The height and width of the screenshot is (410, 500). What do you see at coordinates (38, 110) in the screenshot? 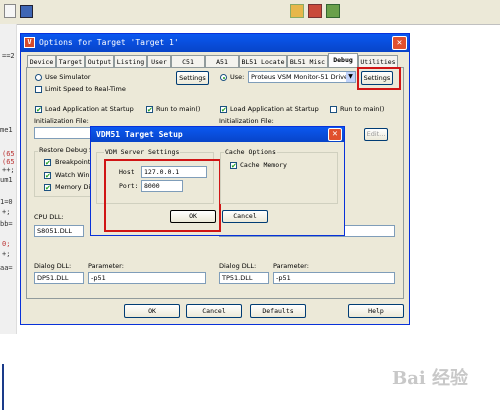
I see `load-app-checkbox: ✔` at bounding box center [38, 110].